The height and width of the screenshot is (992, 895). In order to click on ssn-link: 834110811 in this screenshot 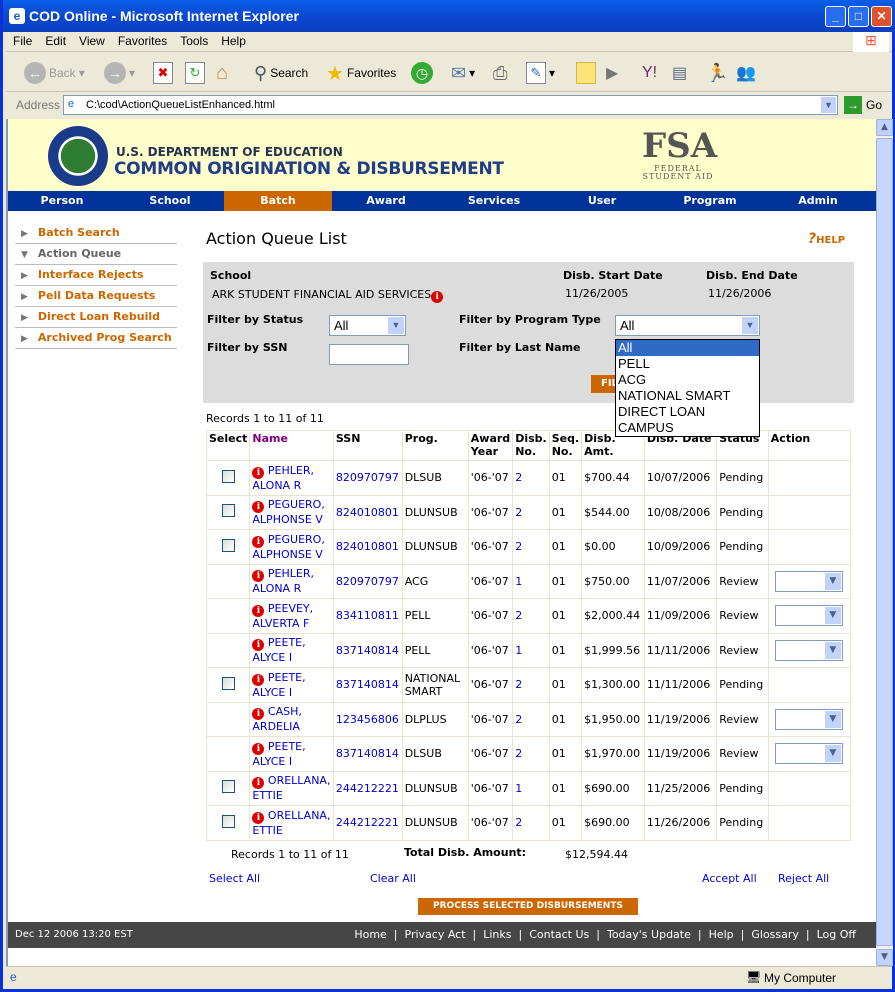, I will do `click(367, 615)`.